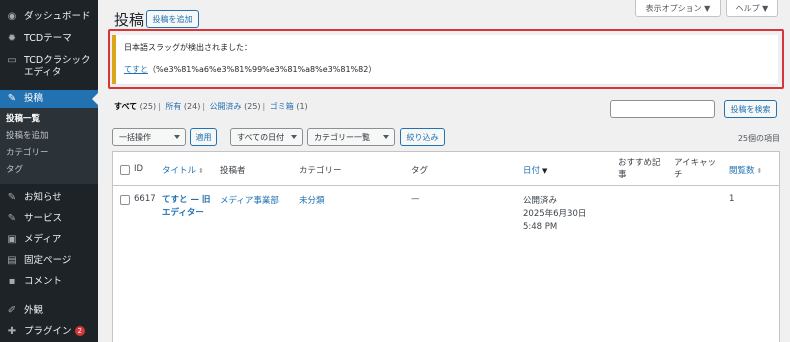  What do you see at coordinates (139, 169) in the screenshot?
I see `col-id: ID` at bounding box center [139, 169].